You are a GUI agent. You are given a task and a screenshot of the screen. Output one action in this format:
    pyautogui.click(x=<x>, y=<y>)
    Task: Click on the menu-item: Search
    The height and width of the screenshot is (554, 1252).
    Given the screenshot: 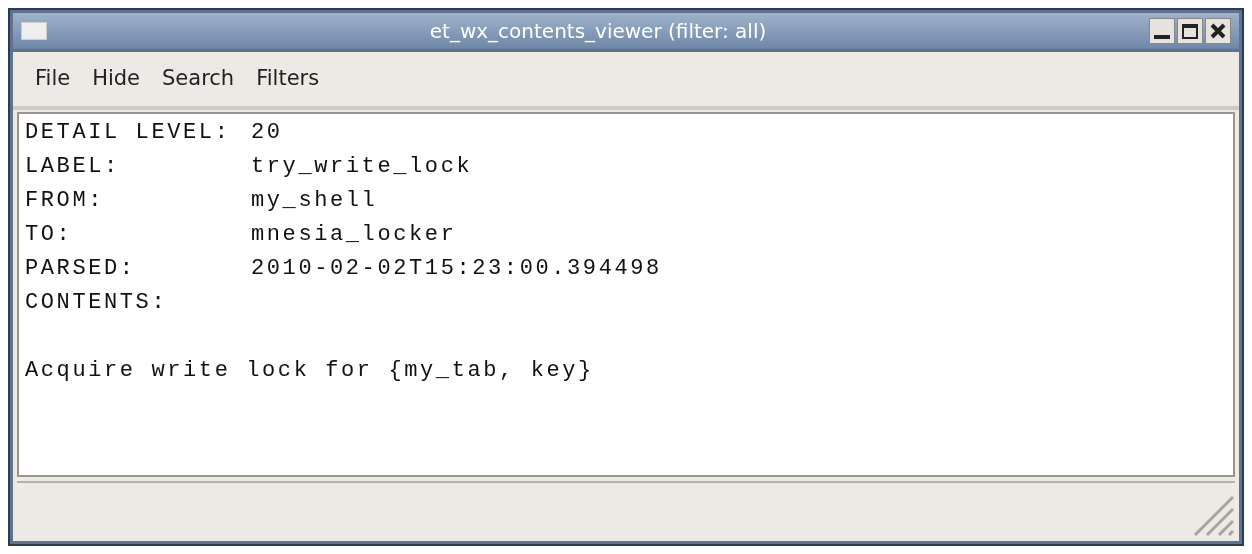 What is the action you would take?
    pyautogui.click(x=198, y=79)
    